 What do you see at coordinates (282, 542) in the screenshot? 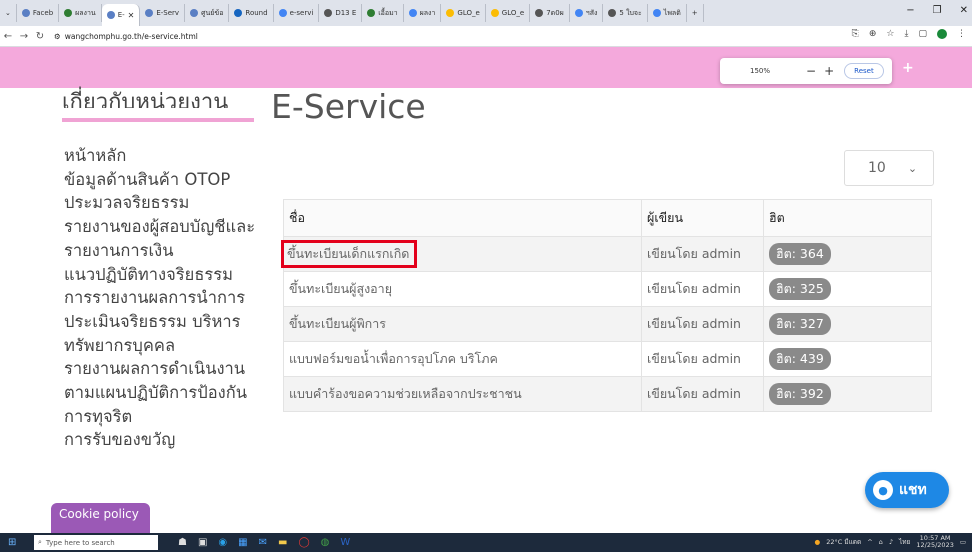
I see `file-explorer-icon: ▬` at bounding box center [282, 542].